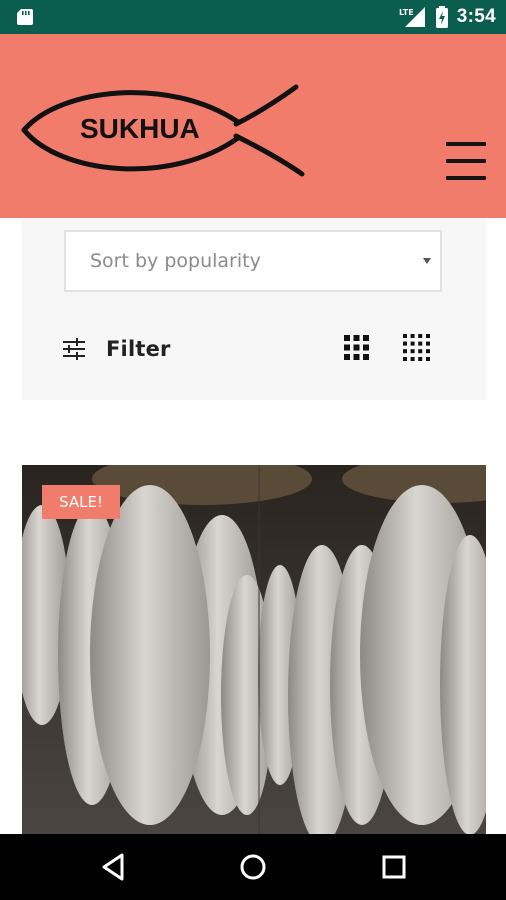 Image resolution: width=506 pixels, height=900 pixels. I want to click on filter-button: Filter, so click(116, 349).